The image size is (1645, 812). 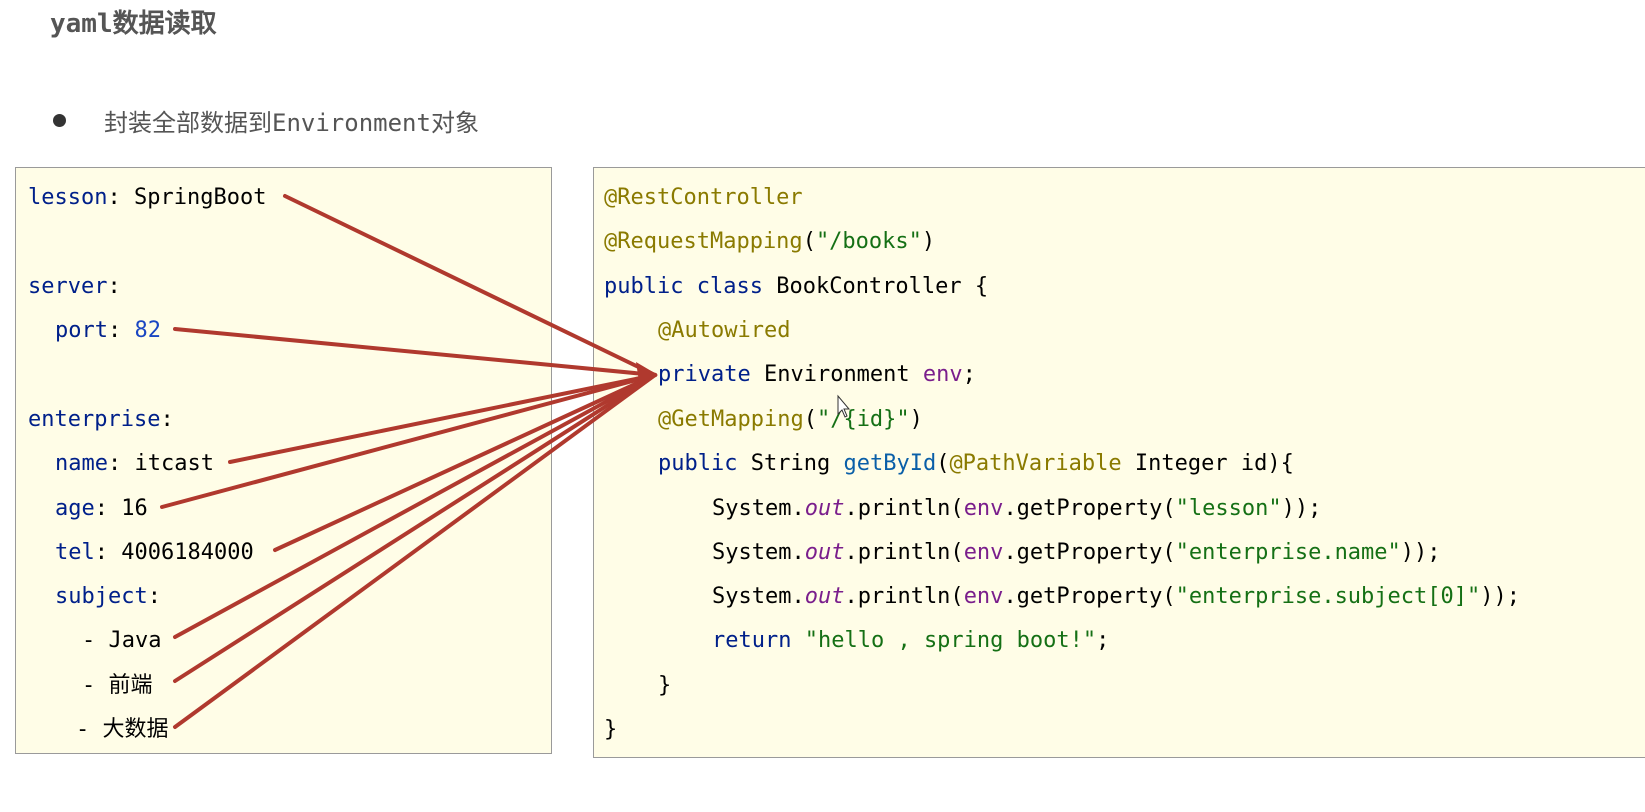 I want to click on code-line-get-mapping: @GetMapping("/{id}"), so click(x=790, y=419).